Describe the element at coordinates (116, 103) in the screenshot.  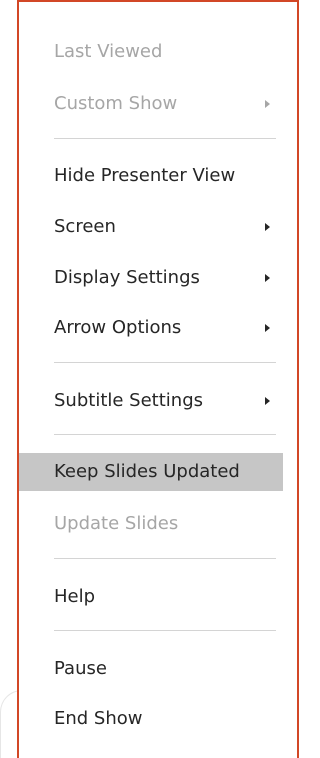
I see `menu-item-label: Custom Show` at that location.